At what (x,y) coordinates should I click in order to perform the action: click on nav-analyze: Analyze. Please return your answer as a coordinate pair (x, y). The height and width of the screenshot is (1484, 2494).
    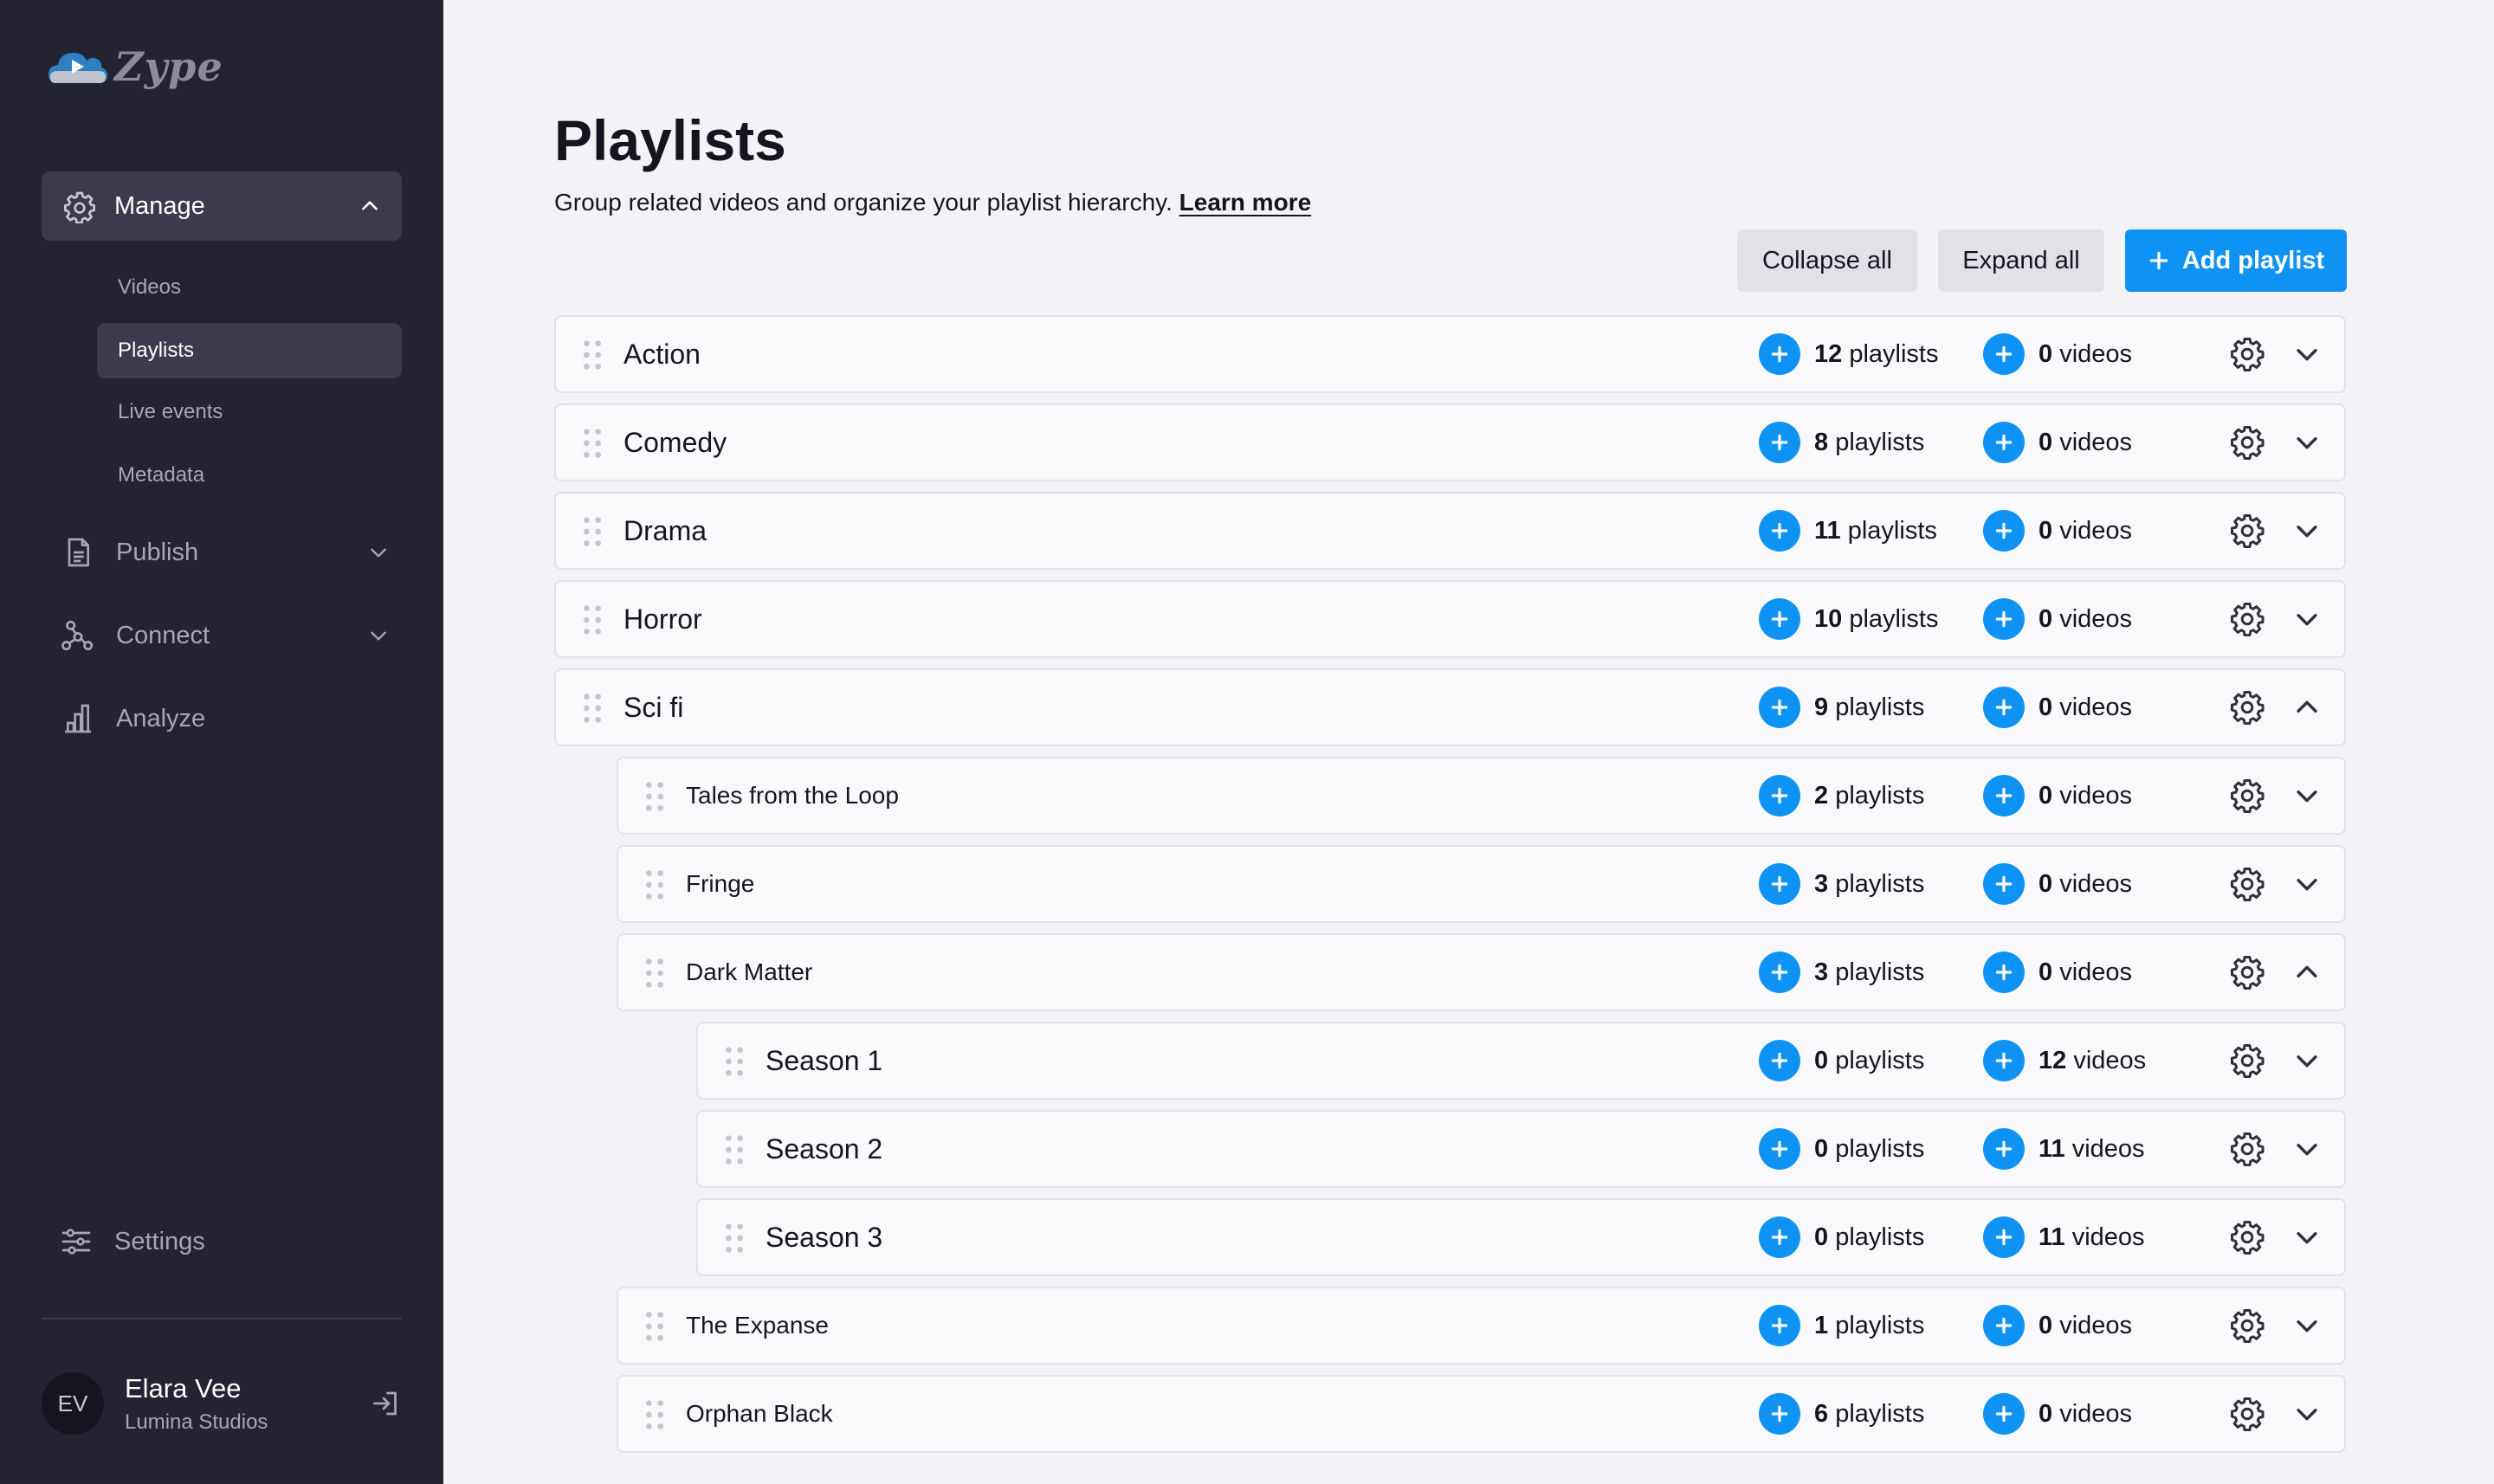
    Looking at the image, I should click on (225, 719).